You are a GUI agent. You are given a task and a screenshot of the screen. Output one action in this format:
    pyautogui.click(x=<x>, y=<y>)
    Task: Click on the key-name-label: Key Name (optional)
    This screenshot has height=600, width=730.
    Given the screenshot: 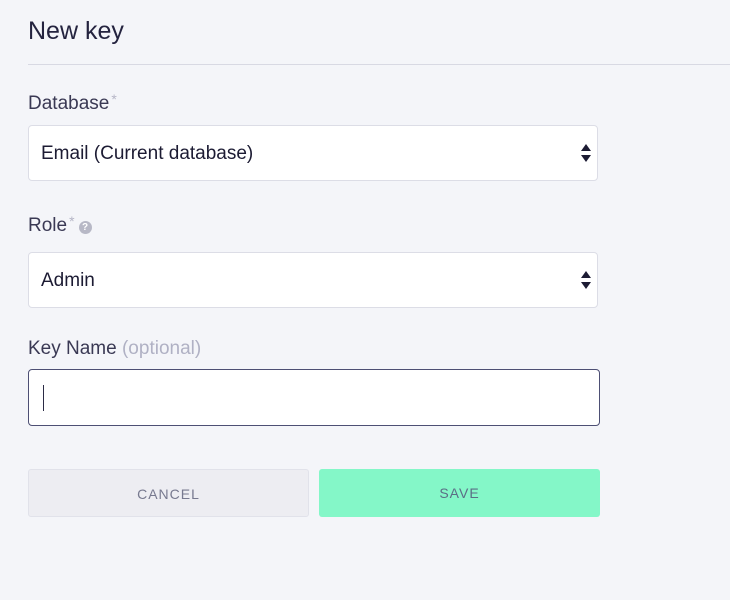 What is the action you would take?
    pyautogui.click(x=114, y=349)
    